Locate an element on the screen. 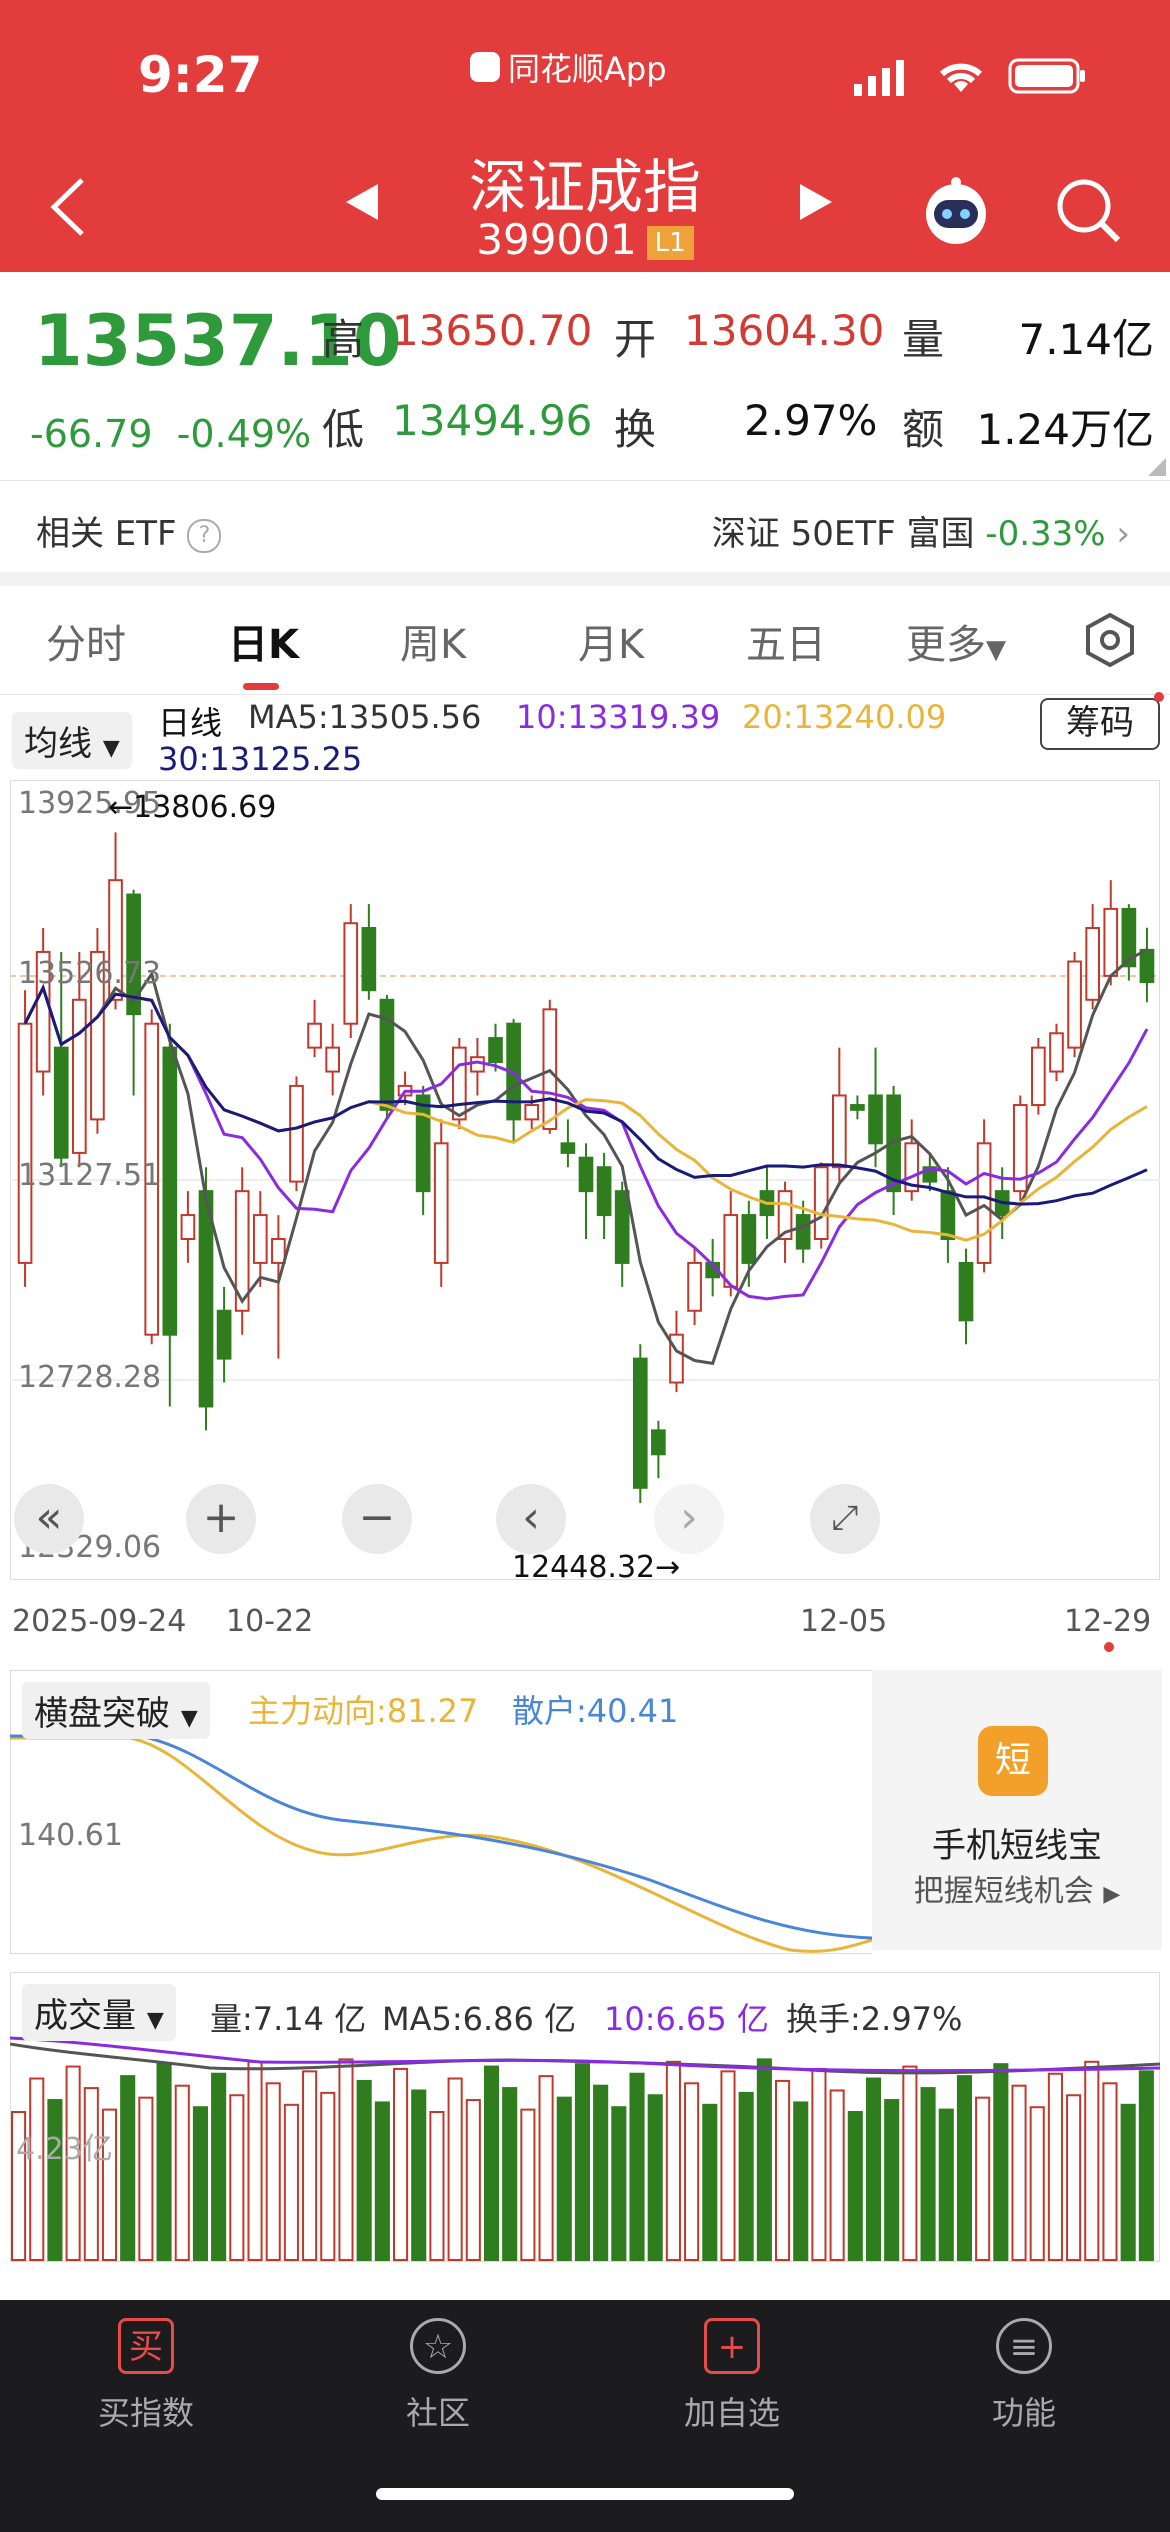 The width and height of the screenshot is (1170, 2532). search-icon is located at coordinates (1089, 211).